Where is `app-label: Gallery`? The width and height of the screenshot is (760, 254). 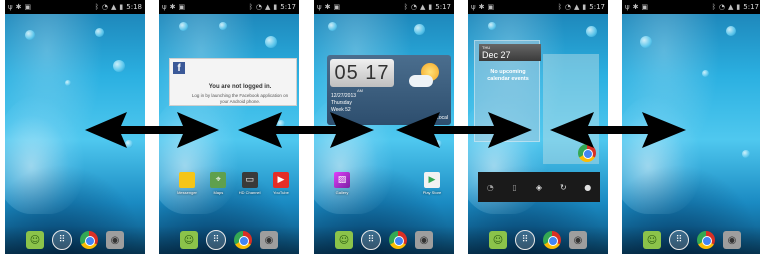
app-label: Gallery is located at coordinates (342, 192).